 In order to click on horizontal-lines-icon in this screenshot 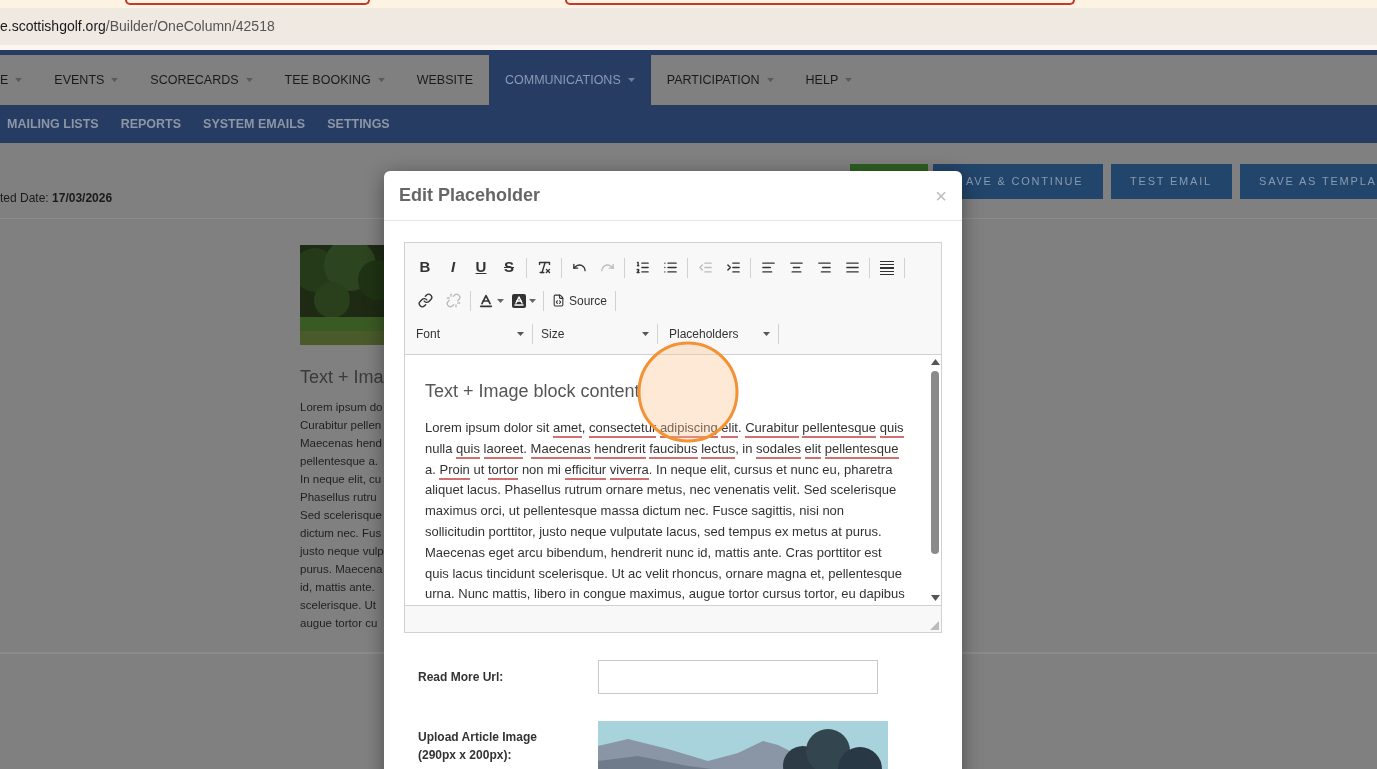, I will do `click(887, 267)`.